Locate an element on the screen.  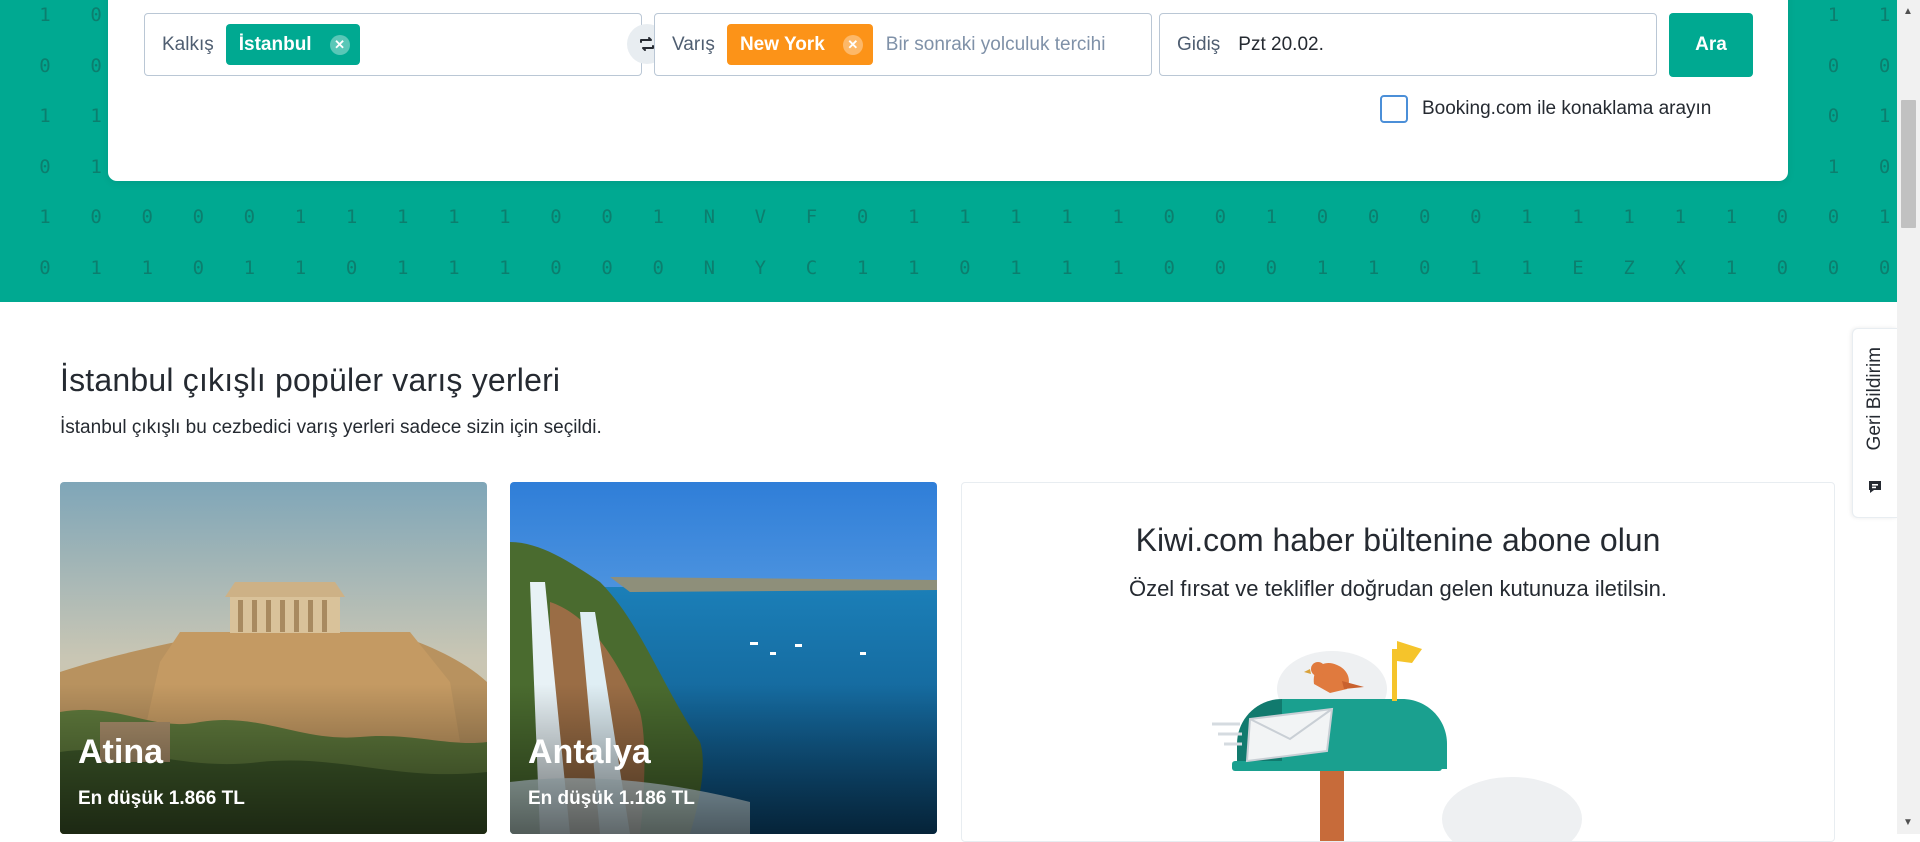
scroll-down-icon: ▼ is located at coordinates (1908, 822).